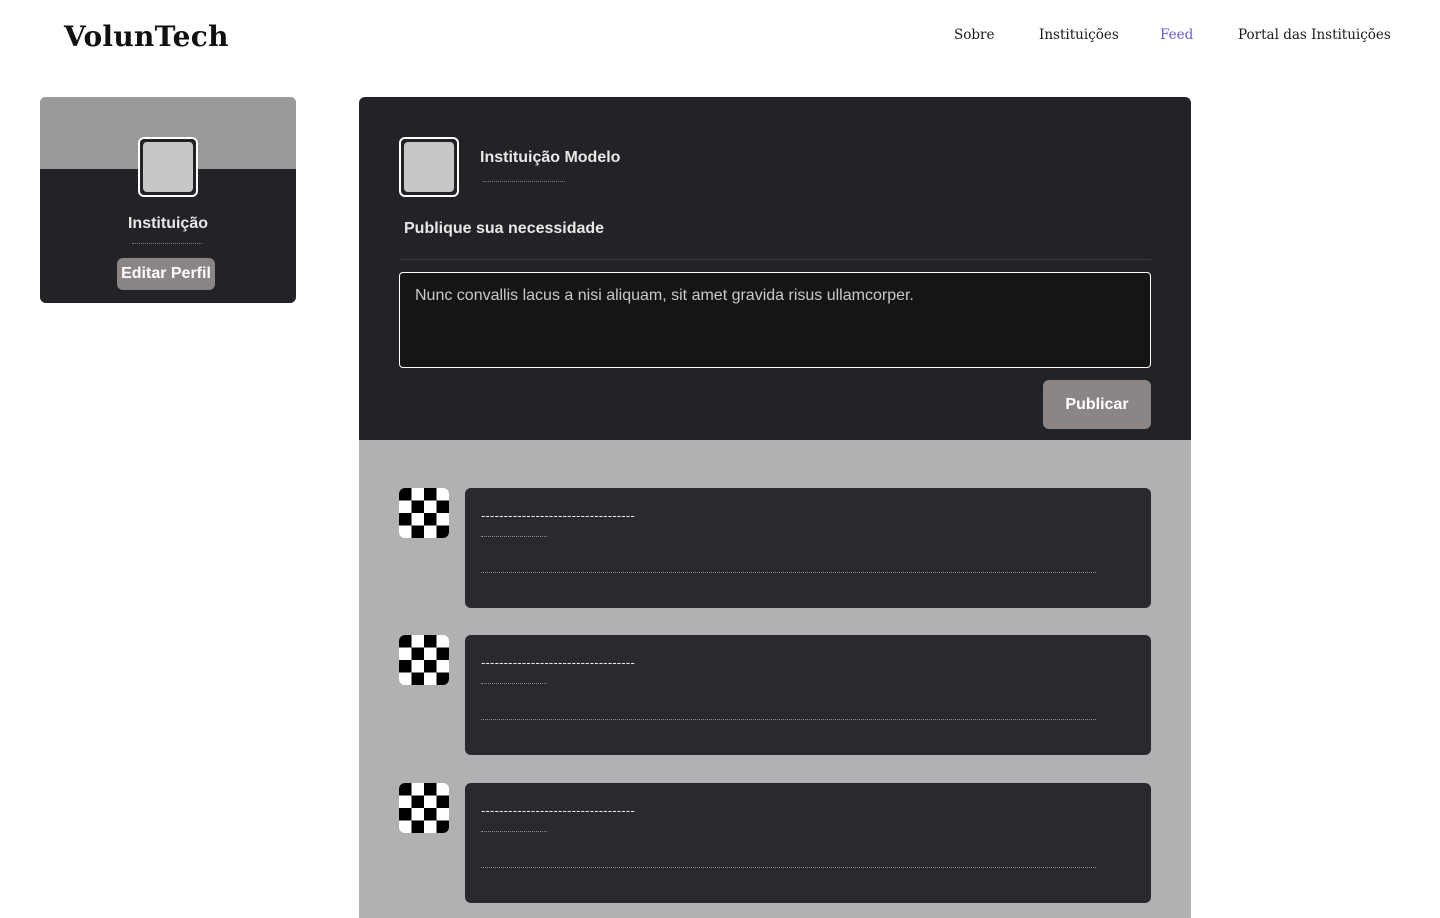 This screenshot has width=1440, height=918. Describe the element at coordinates (429, 167) in the screenshot. I see `composer-avatar` at that location.